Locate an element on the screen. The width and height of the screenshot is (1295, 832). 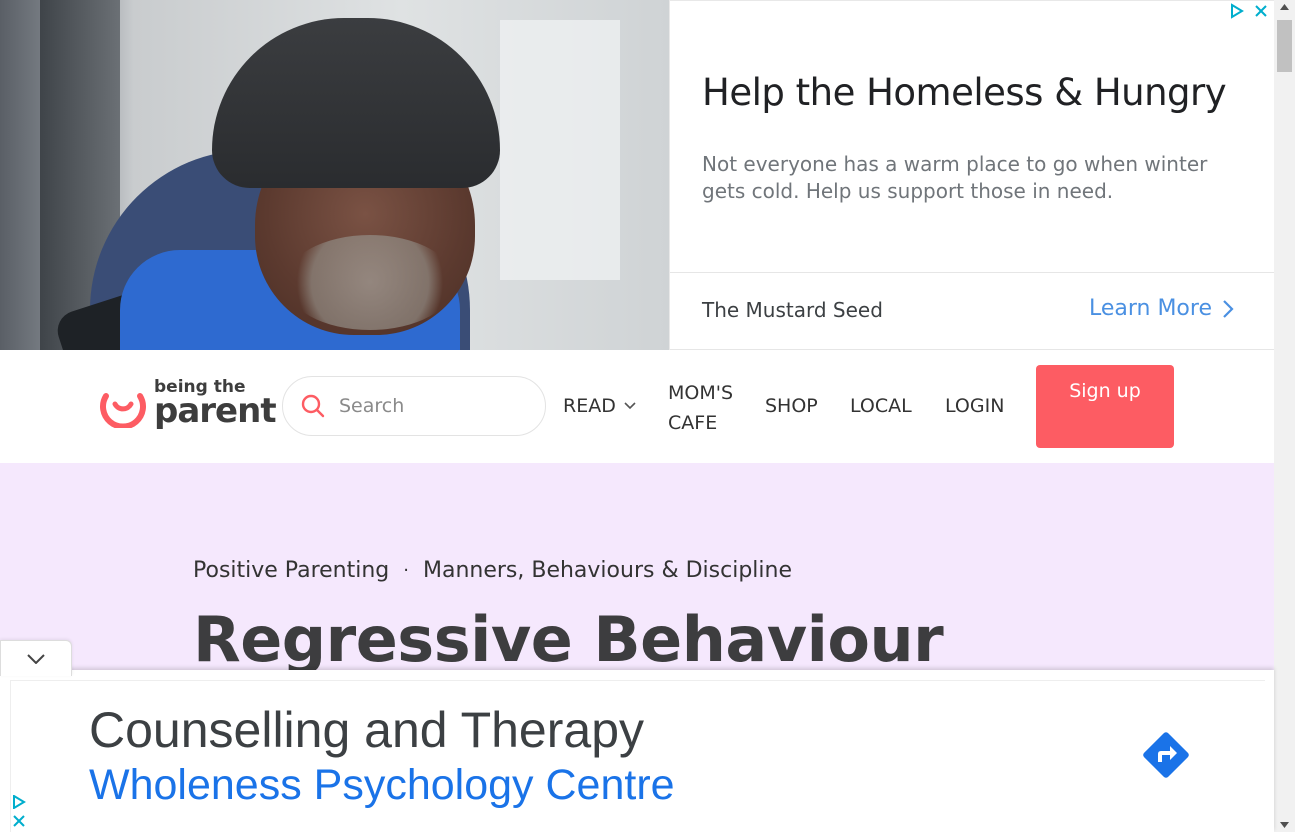
scroll-up-arrow-icon is located at coordinates (1284, 7).